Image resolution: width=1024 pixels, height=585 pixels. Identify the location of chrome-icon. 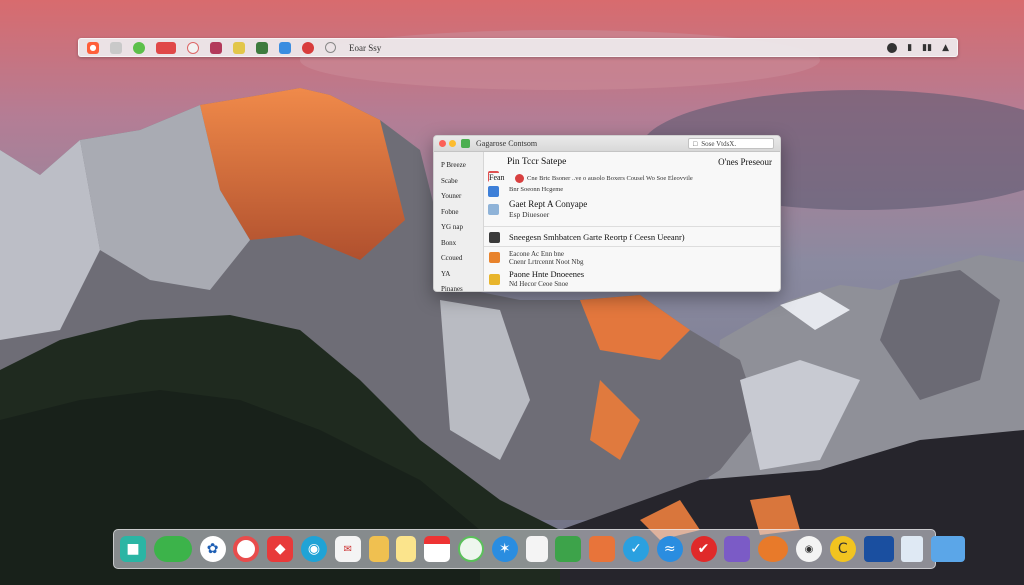
(892, 47).